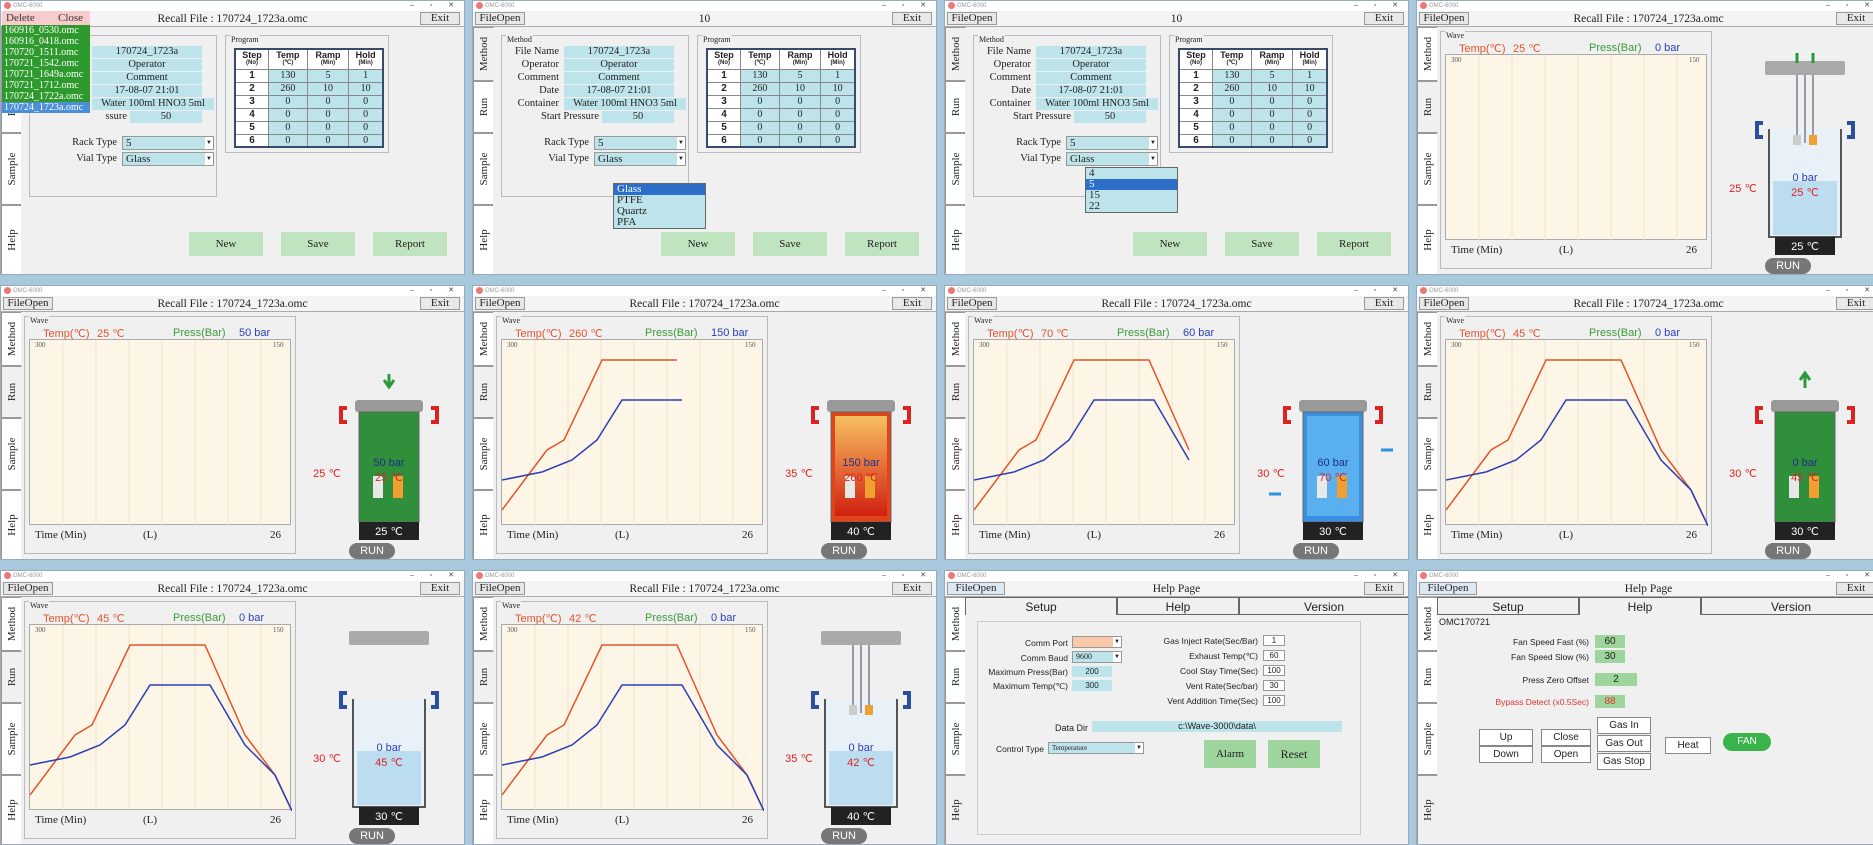 The image size is (1873, 845). I want to click on list-item: 170724_1723a.omc, so click(46, 107).